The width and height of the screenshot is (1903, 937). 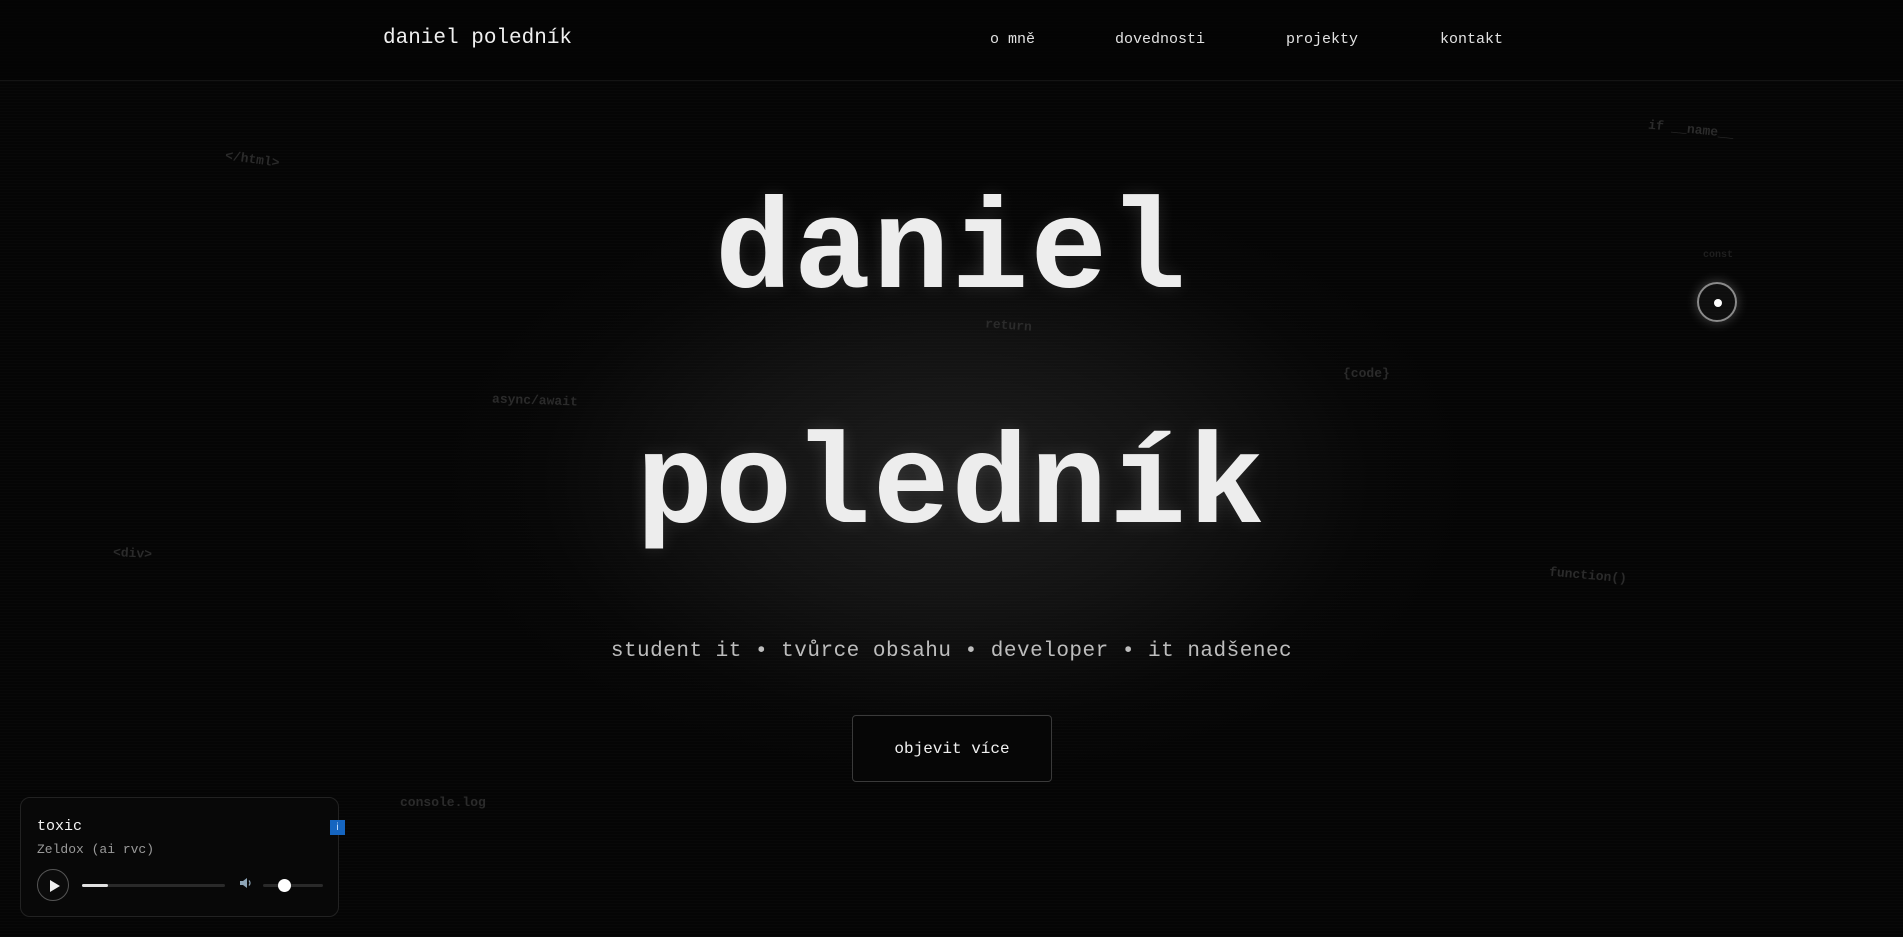 I want to click on music-player: toxic Zeldox (ai rvc) i, so click(x=182, y=857).